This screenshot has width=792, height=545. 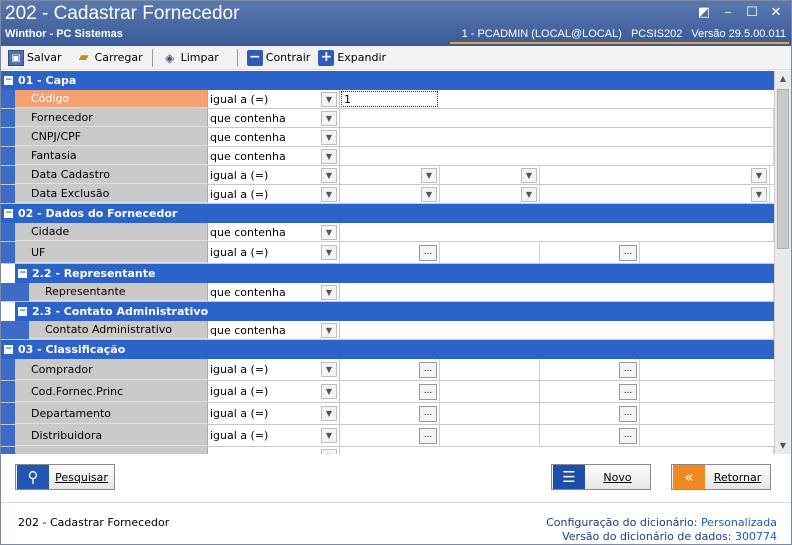 What do you see at coordinates (783, 79) in the screenshot?
I see `scroll-up-icon: ▲` at bounding box center [783, 79].